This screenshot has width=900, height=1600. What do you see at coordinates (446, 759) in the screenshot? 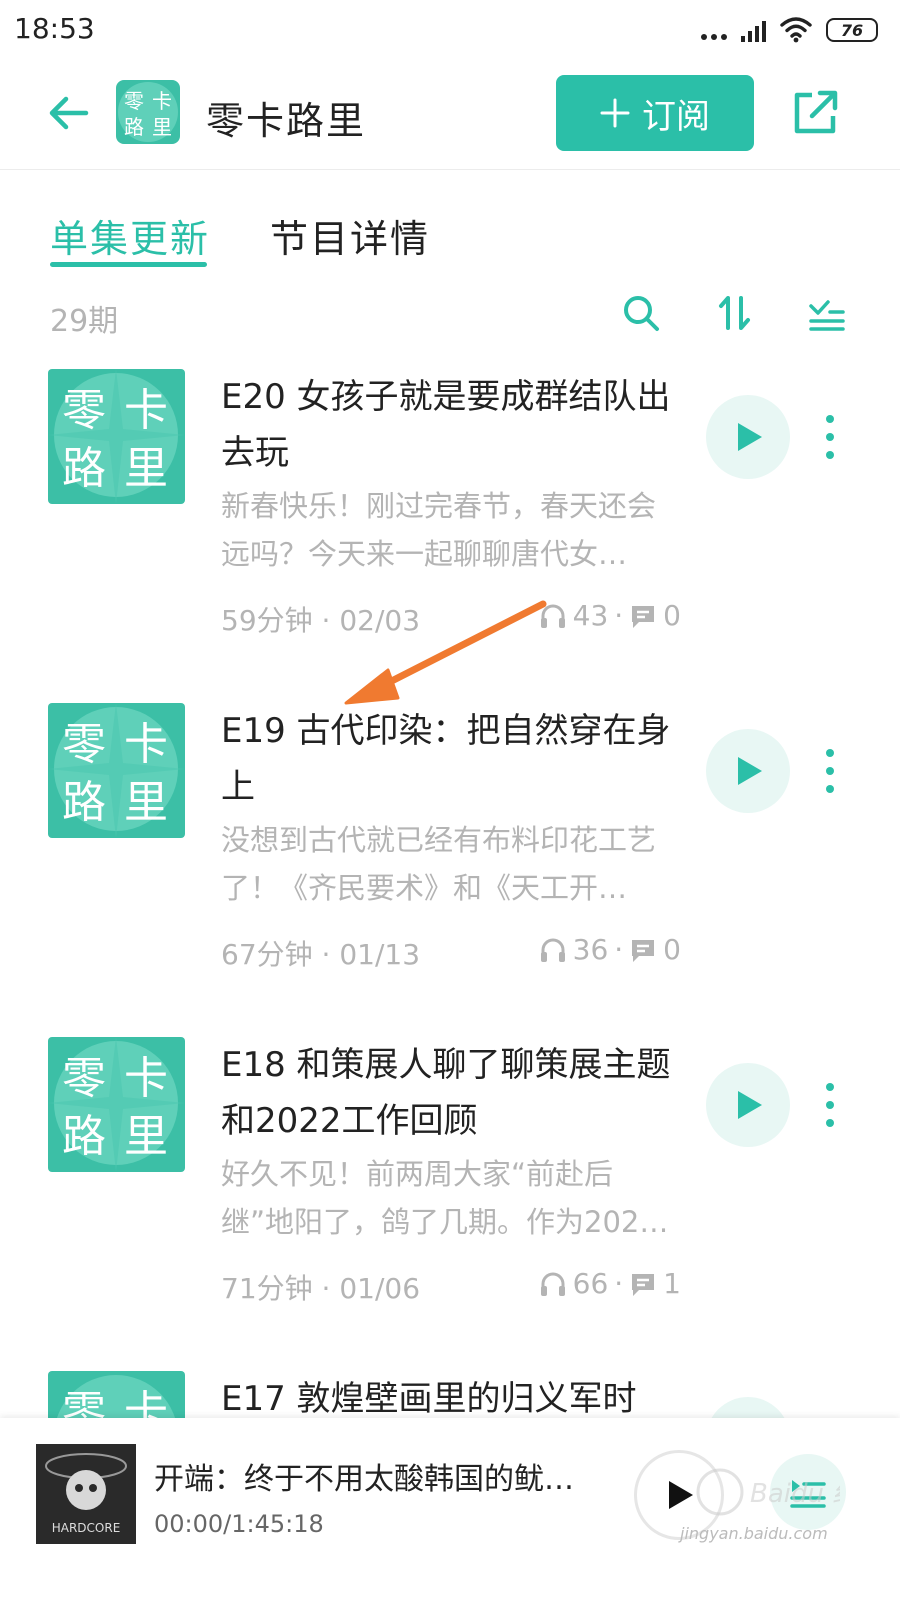
I see `episode-title: E19 古代印染：把自然穿在身上` at bounding box center [446, 759].